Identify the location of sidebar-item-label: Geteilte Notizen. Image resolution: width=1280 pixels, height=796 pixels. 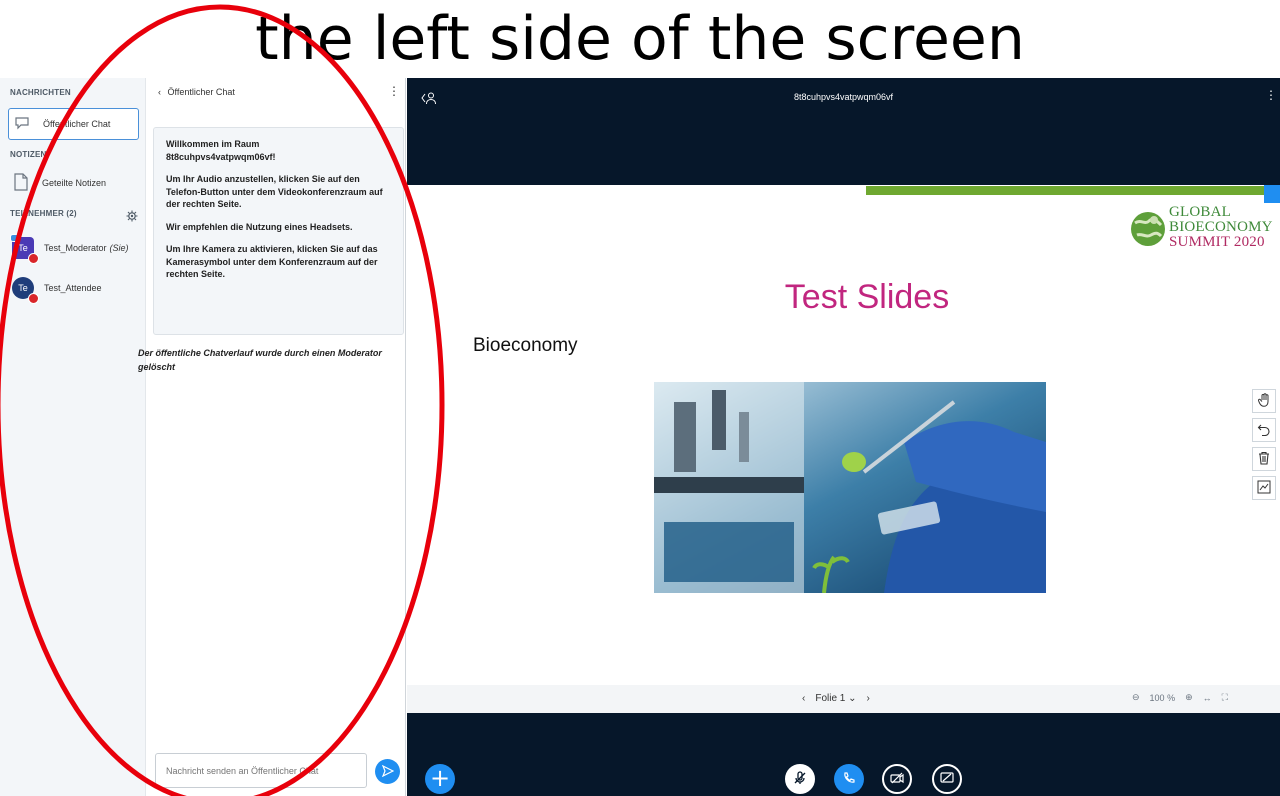
(74, 183).